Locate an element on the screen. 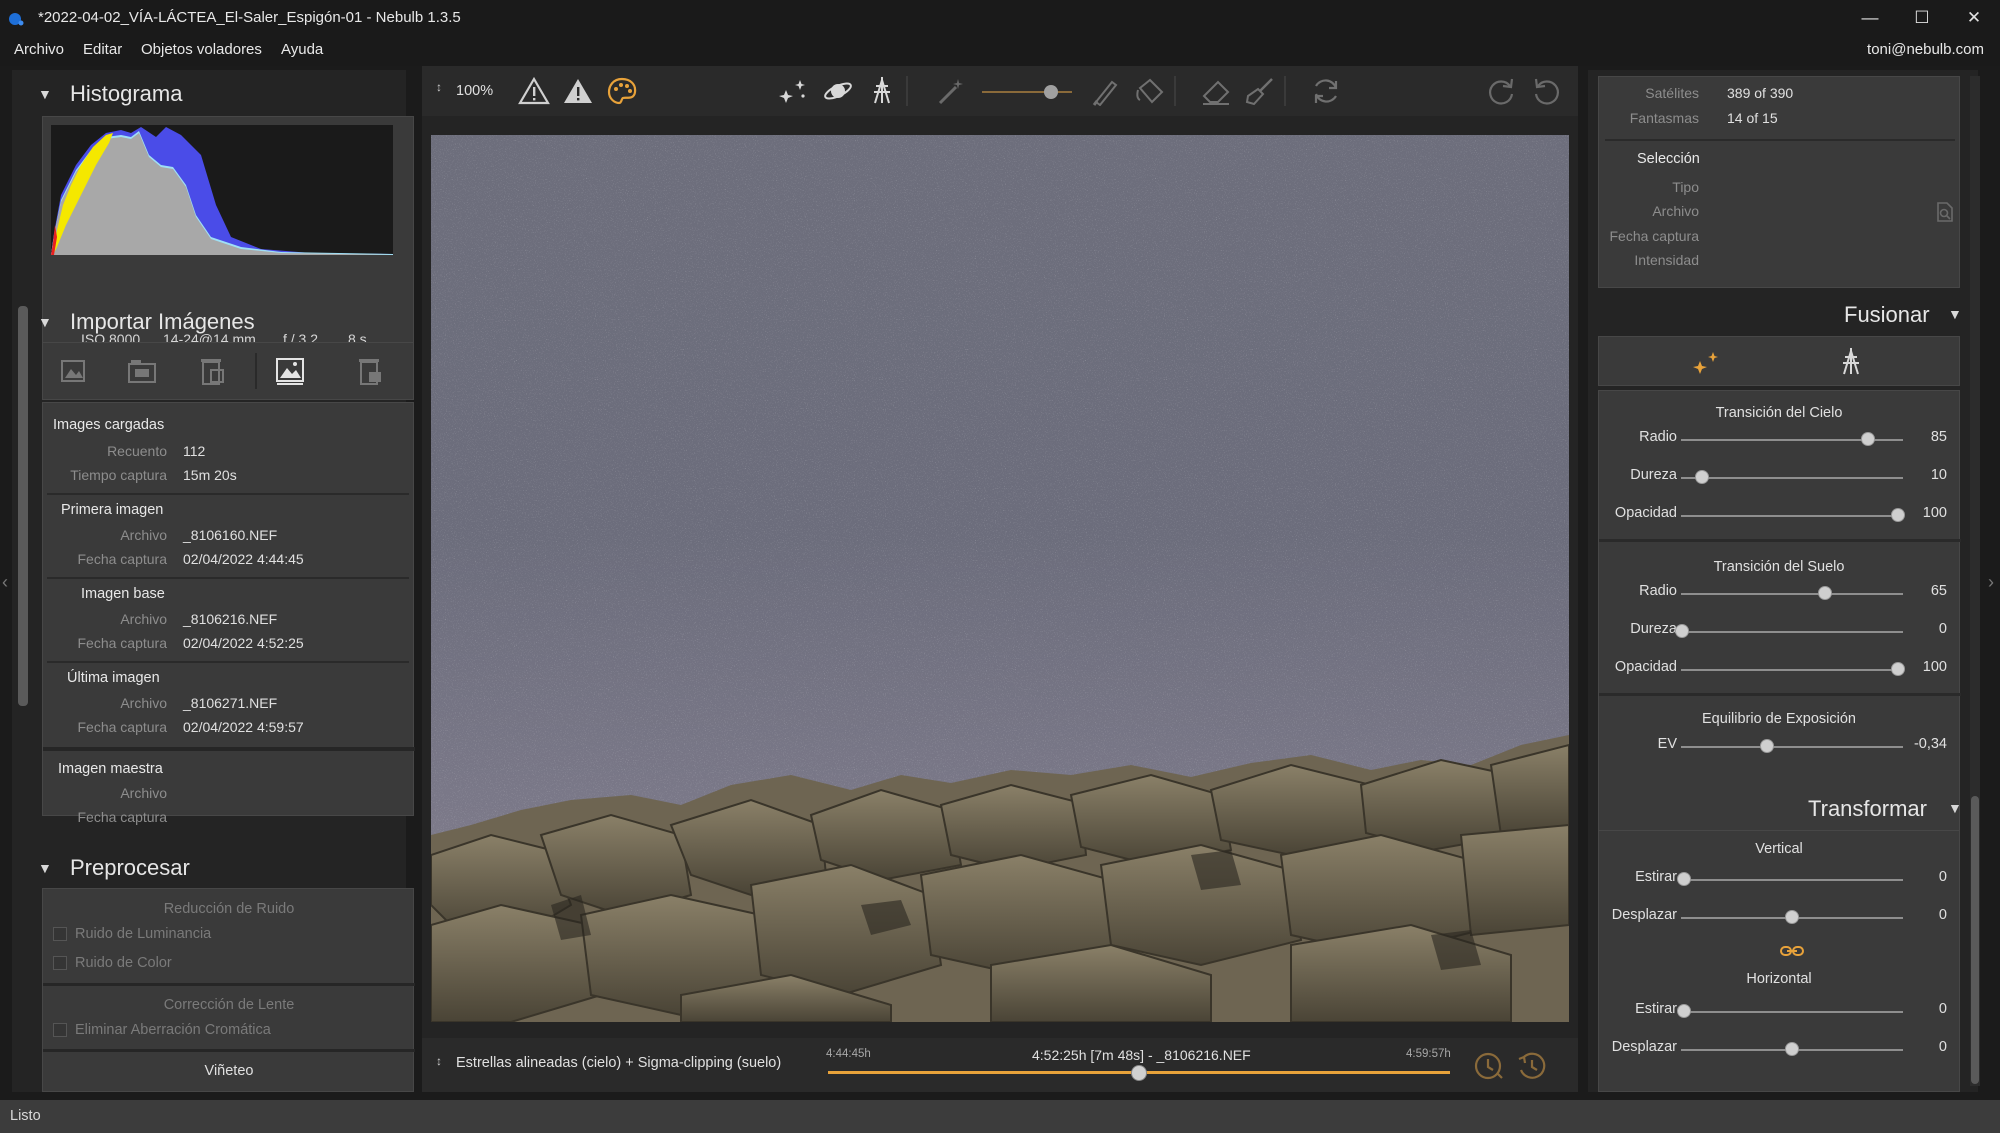 This screenshot has height=1133, width=2000. slider-label: Dureza is located at coordinates (1653, 475).